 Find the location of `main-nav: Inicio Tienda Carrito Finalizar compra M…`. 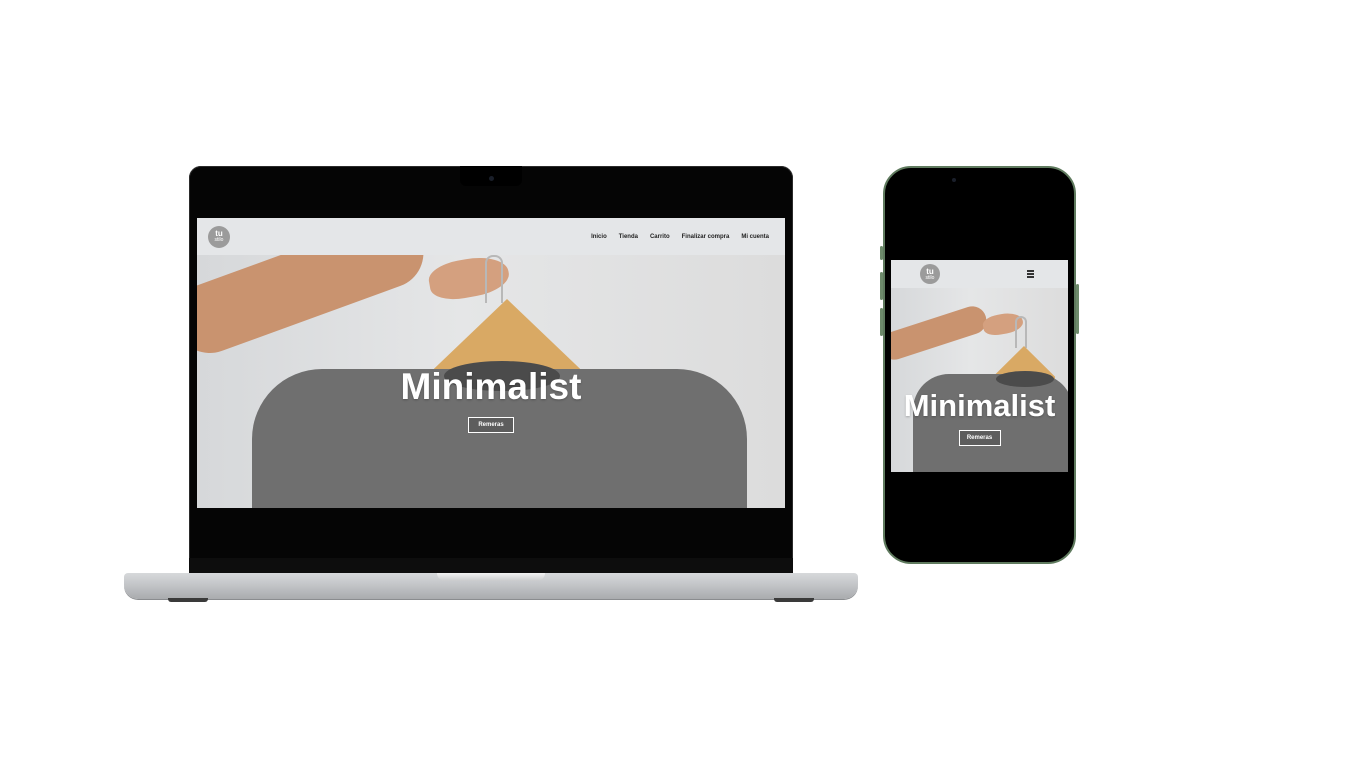

main-nav: Inicio Tienda Carrito Finalizar compra M… is located at coordinates (680, 237).